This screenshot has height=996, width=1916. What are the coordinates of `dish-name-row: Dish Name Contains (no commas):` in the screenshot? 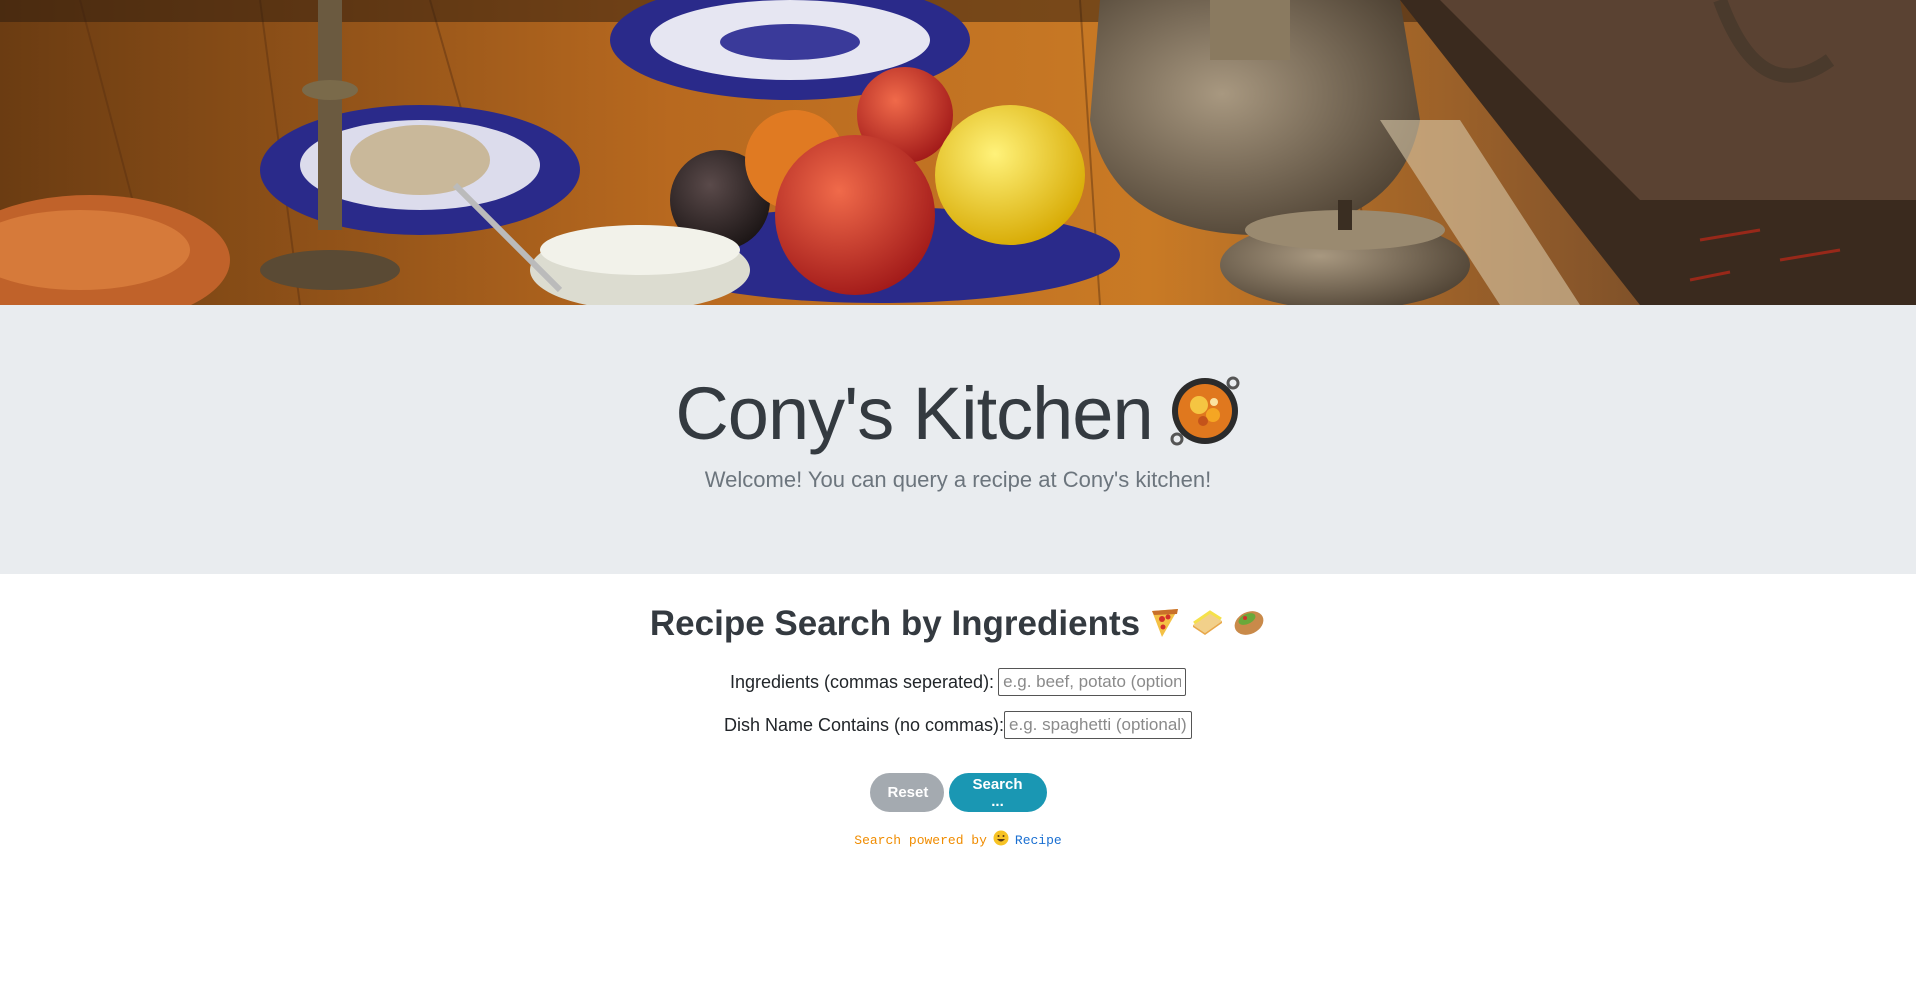 It's located at (958, 725).